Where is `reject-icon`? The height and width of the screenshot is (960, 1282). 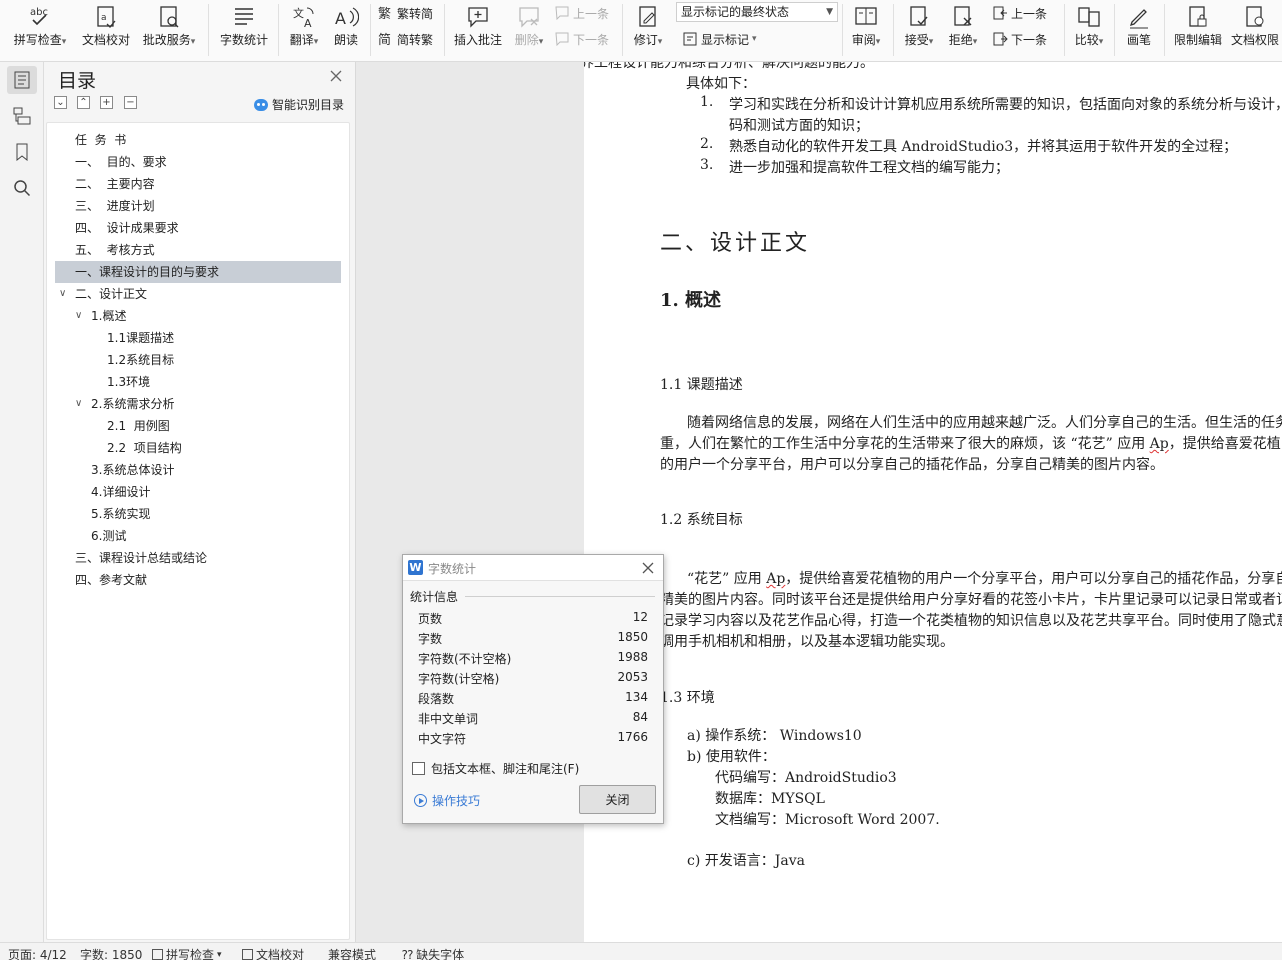
reject-icon is located at coordinates (963, 16).